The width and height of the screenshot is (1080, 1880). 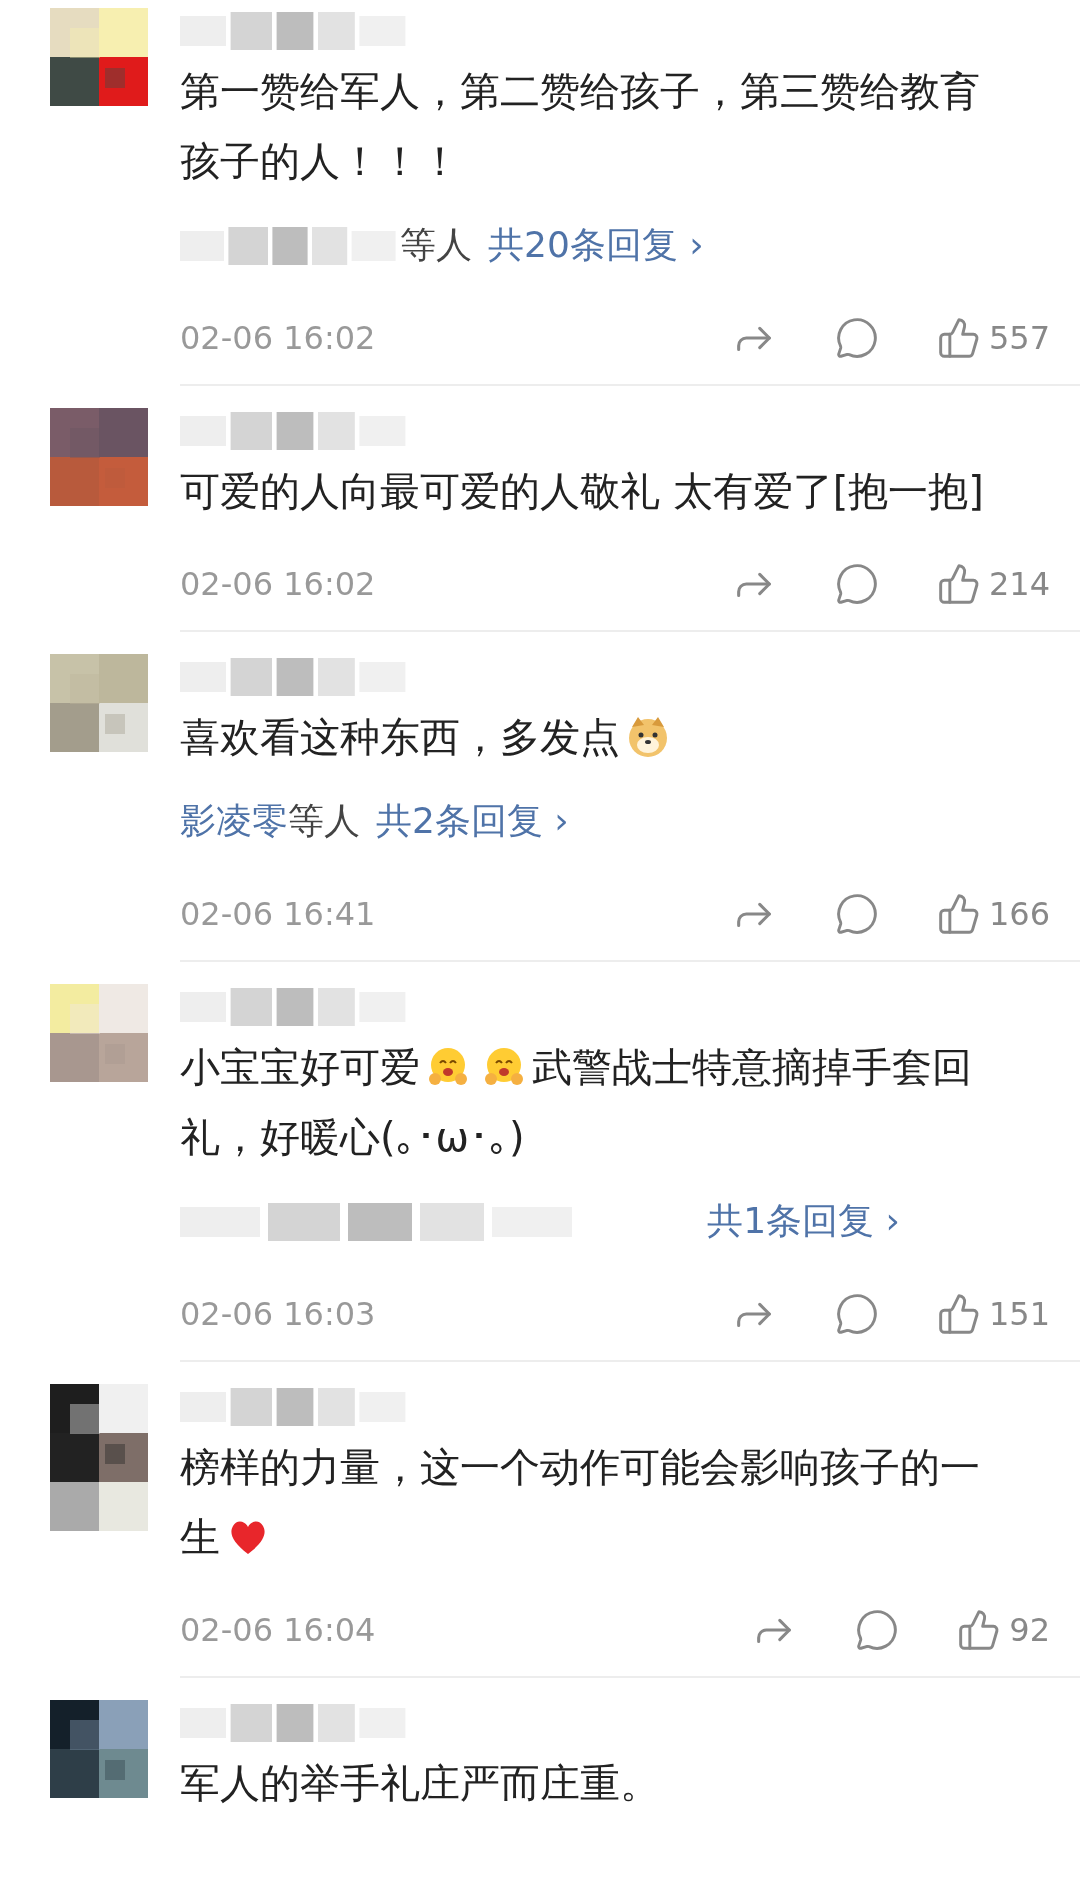 What do you see at coordinates (803, 1221) in the screenshot?
I see `replies-link: 共1条回复 ›` at bounding box center [803, 1221].